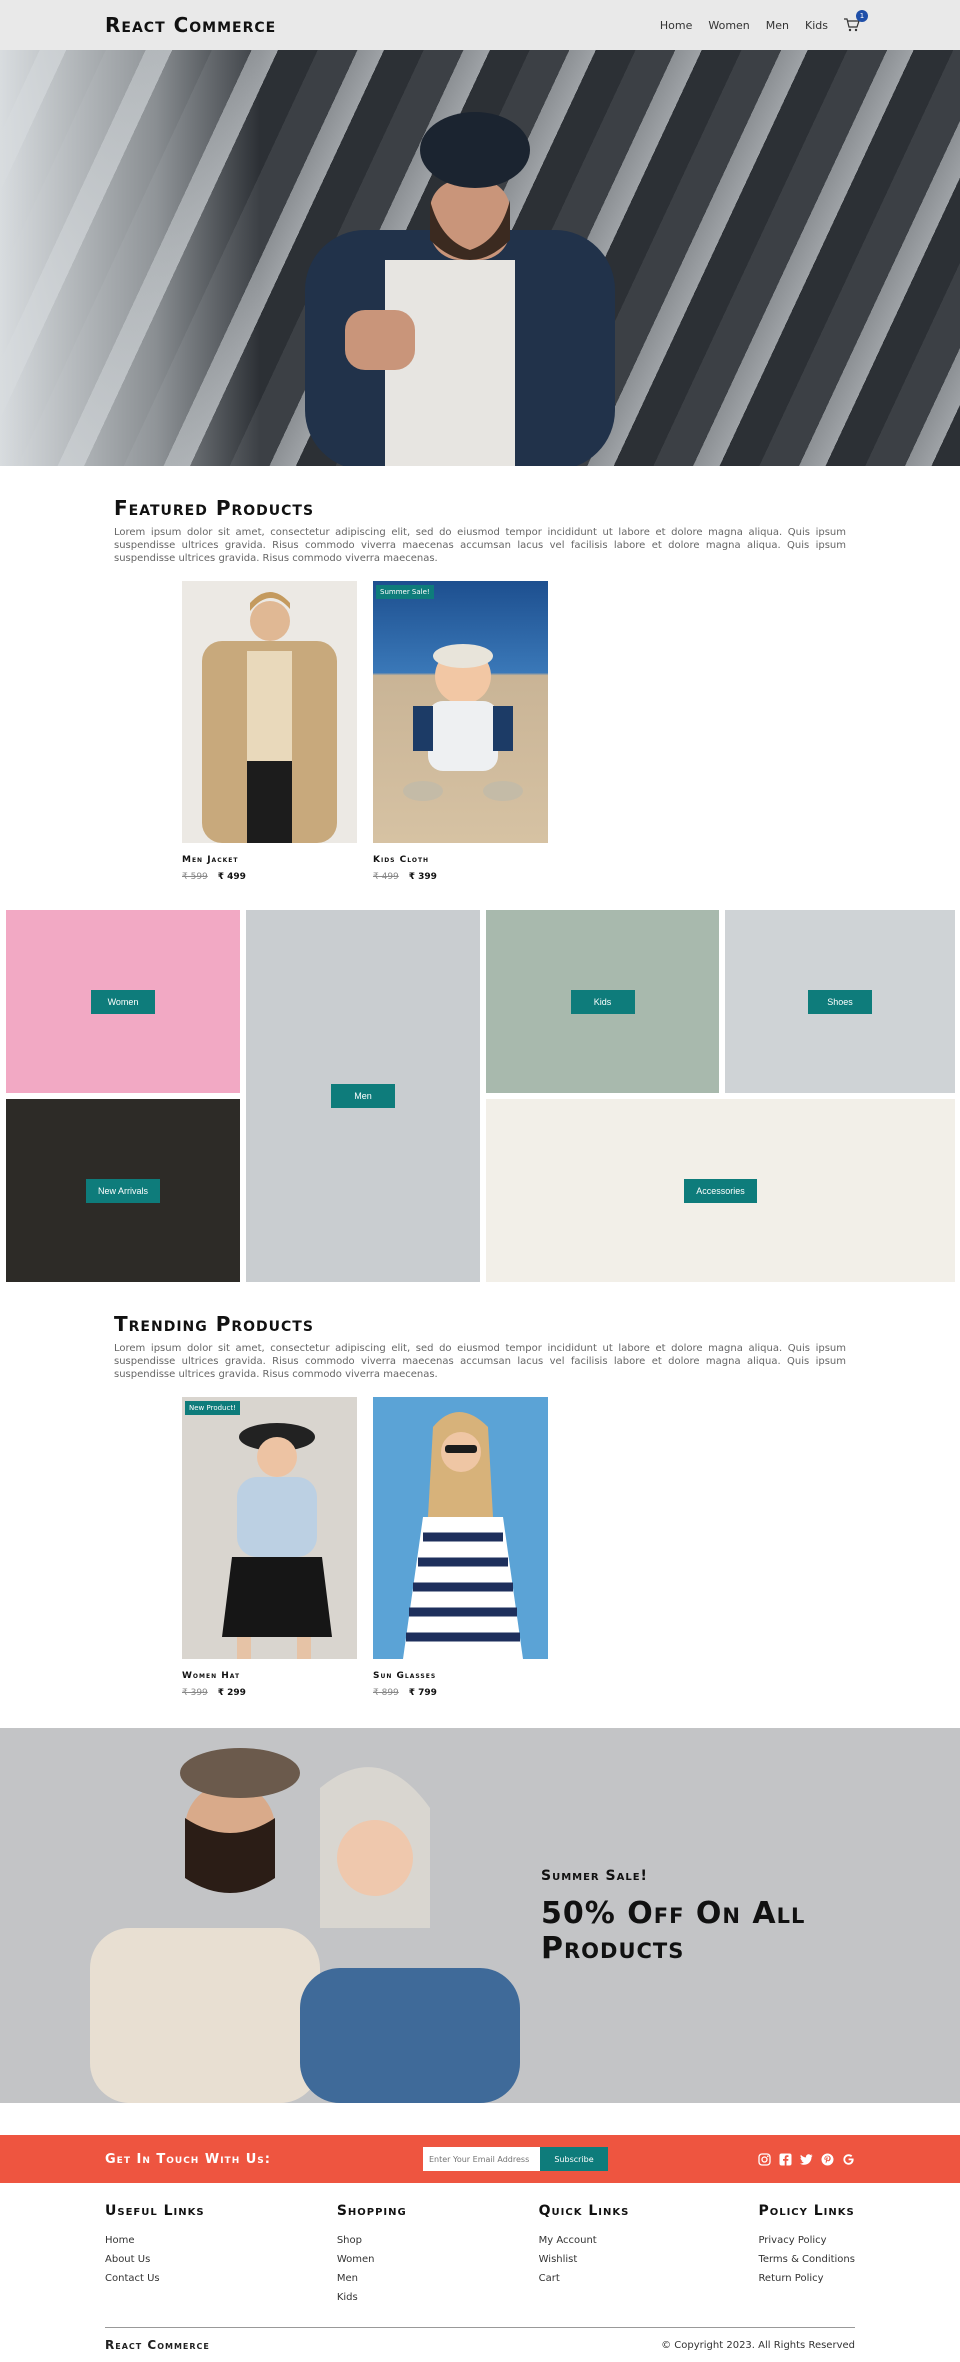  Describe the element at coordinates (481, 2159) in the screenshot. I see `email-input` at that location.